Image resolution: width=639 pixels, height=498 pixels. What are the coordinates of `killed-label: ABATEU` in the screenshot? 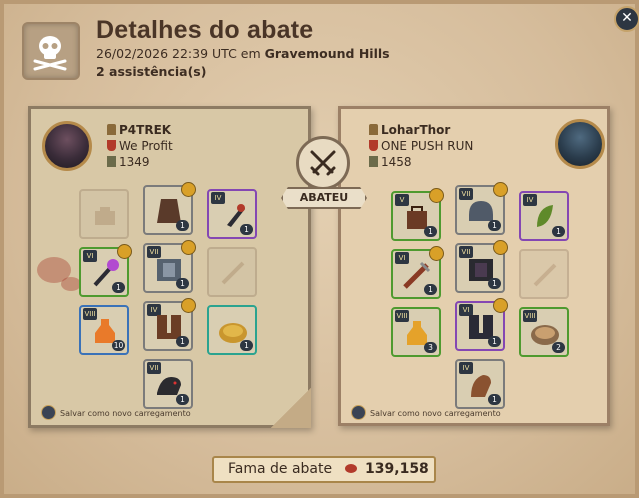 It's located at (324, 198).